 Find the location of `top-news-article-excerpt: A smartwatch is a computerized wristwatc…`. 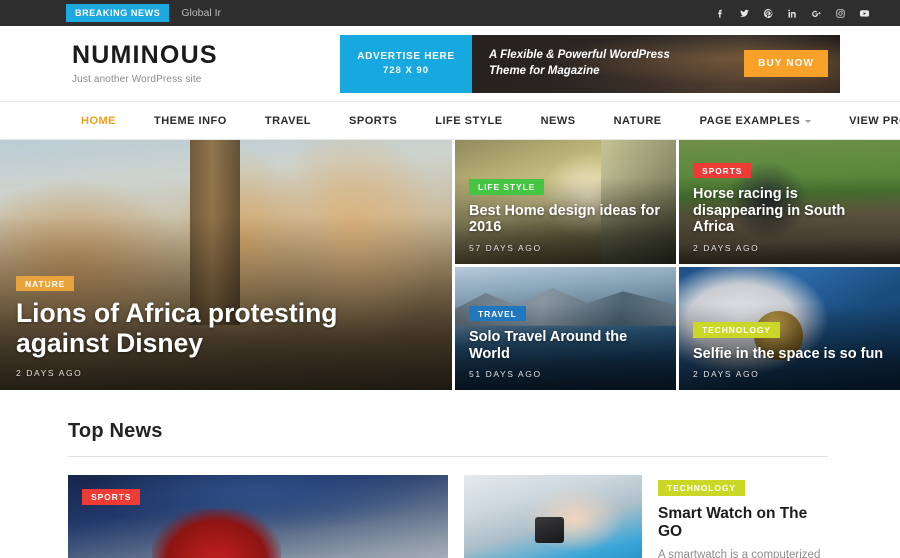

top-news-article-excerpt: A smartwatch is a computerized wristwatc… is located at coordinates (739, 553).